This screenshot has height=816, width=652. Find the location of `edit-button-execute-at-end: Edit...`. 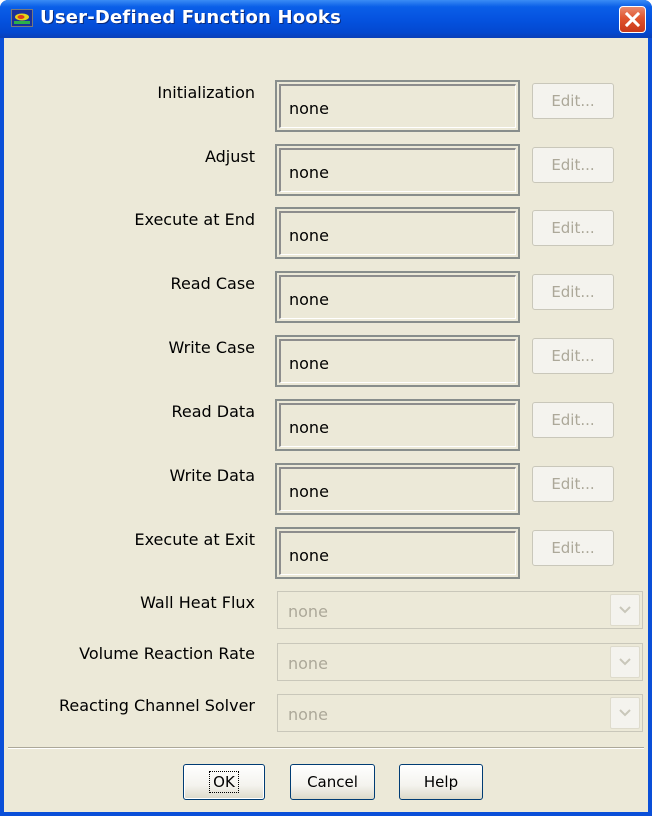

edit-button-execute-at-end: Edit... is located at coordinates (573, 228).